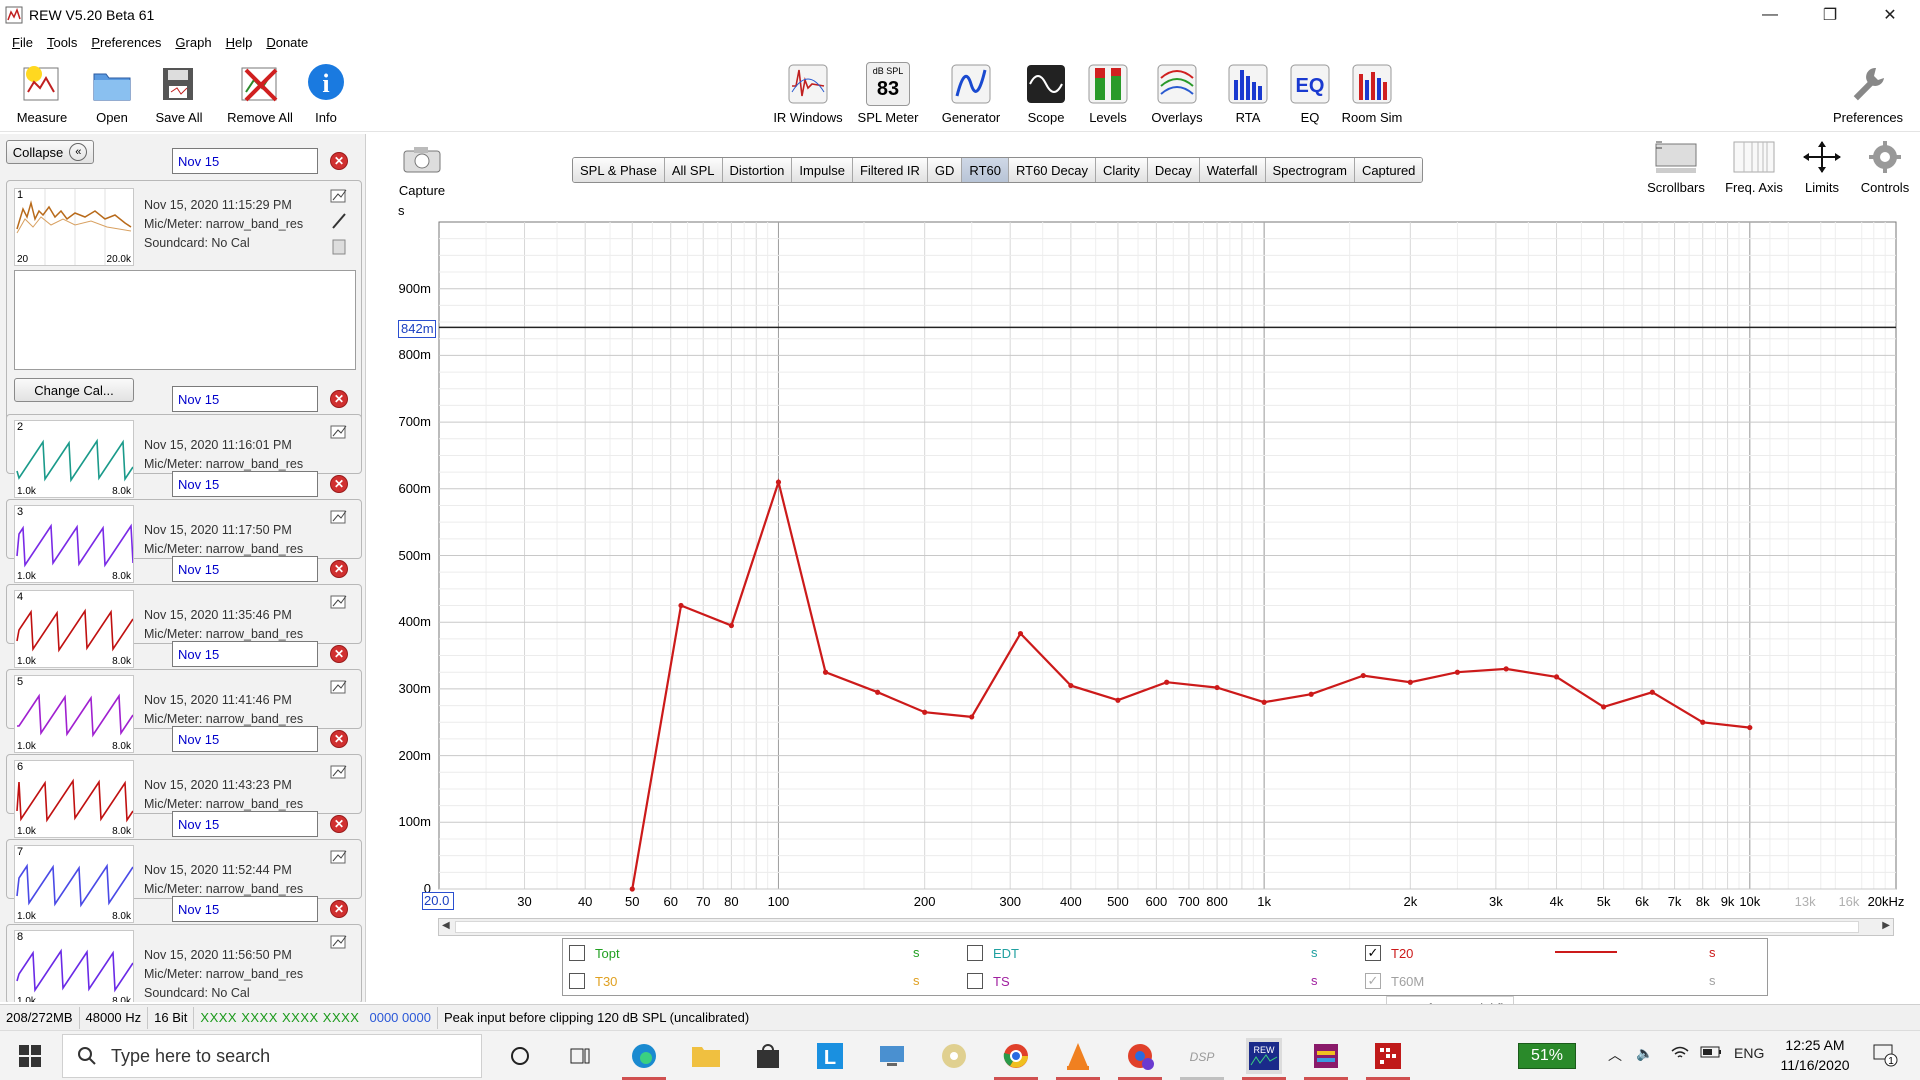  Describe the element at coordinates (1118, 901) in the screenshot. I see `x-tick-label: 500` at that location.